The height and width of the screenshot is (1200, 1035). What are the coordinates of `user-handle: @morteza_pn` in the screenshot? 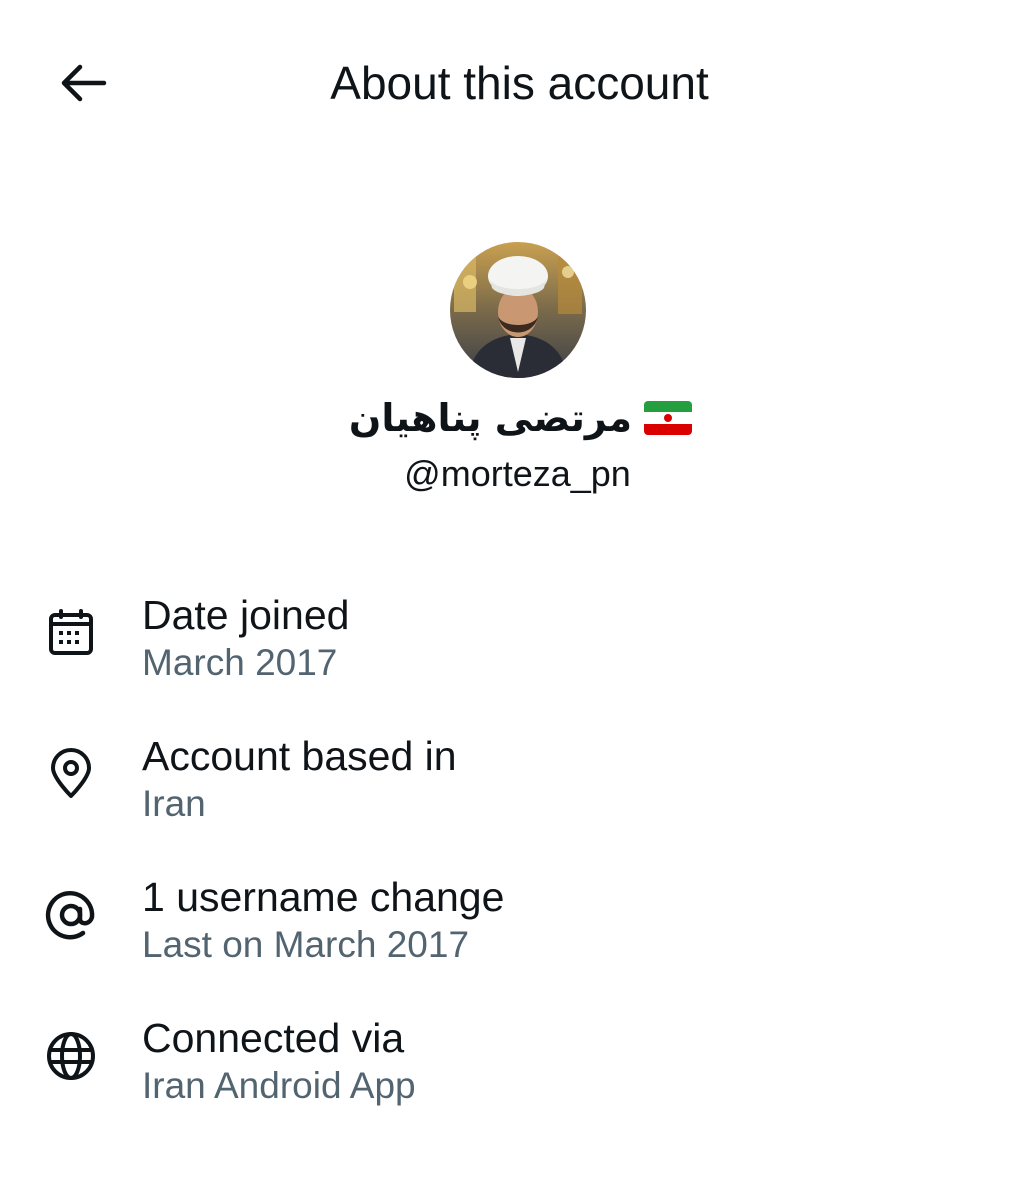 It's located at (517, 473).